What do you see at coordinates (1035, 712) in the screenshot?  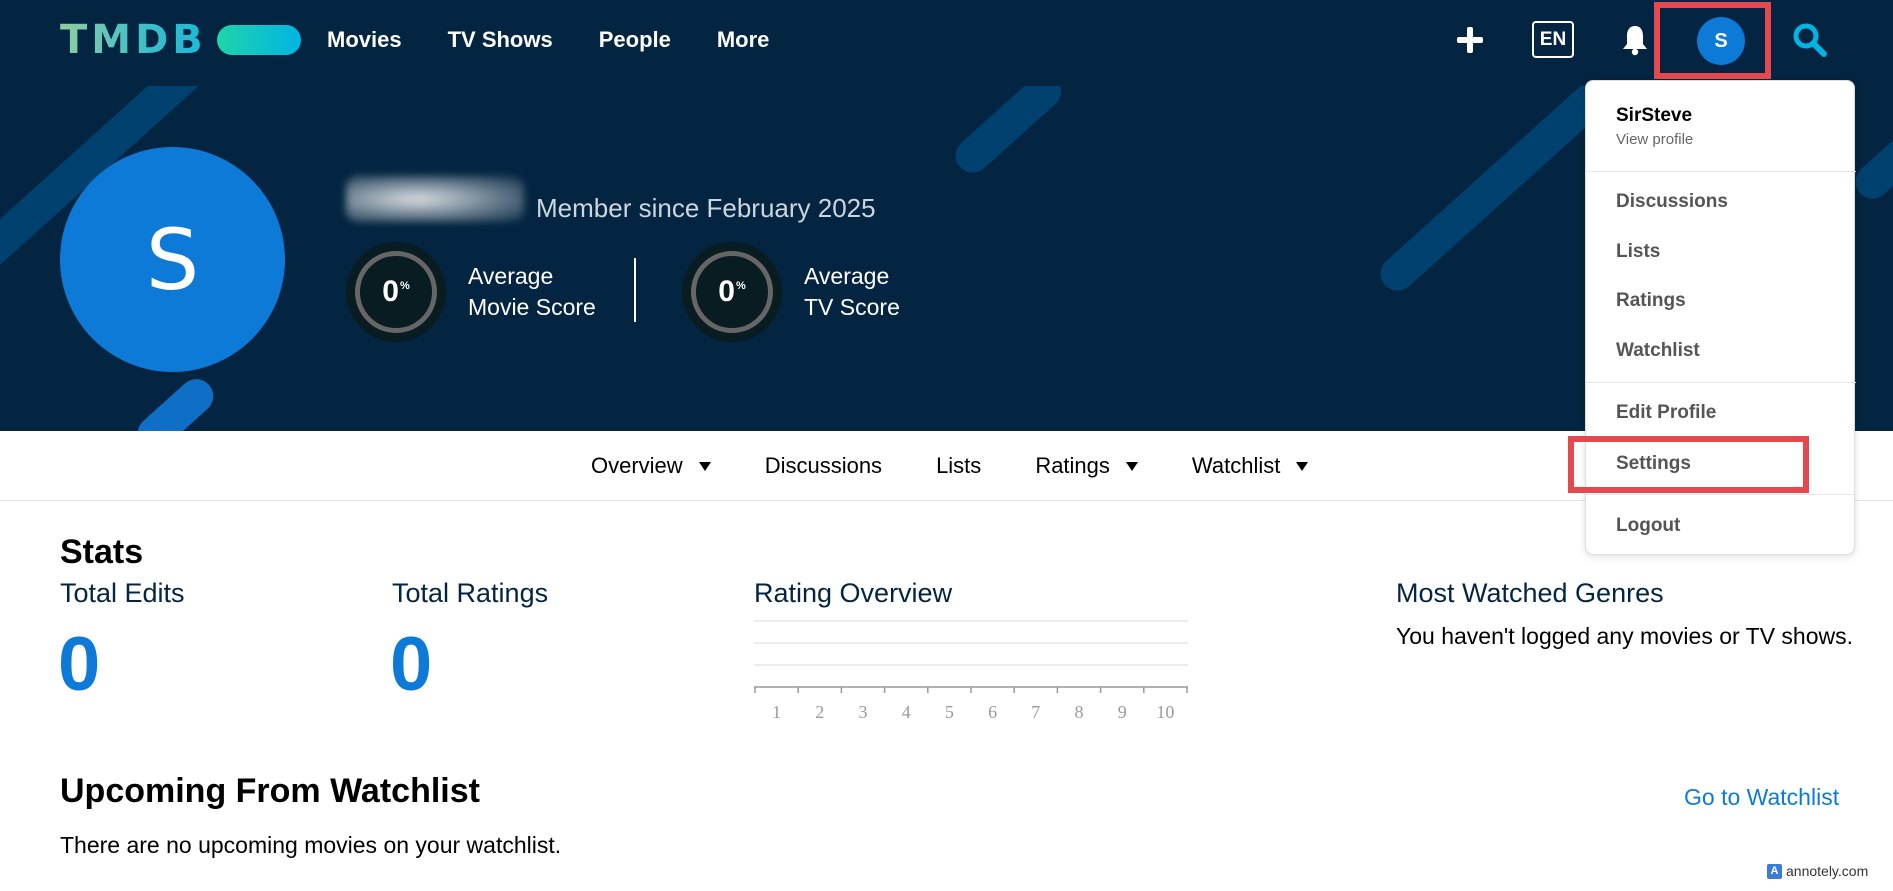 I see `chart-tick-label: 7` at bounding box center [1035, 712].